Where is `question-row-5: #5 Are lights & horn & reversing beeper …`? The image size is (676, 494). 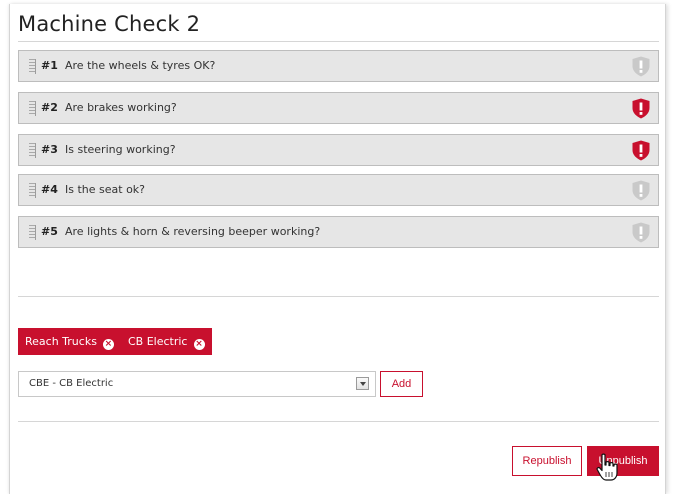 question-row-5: #5 Are lights & horn & reversing beeper … is located at coordinates (338, 232).